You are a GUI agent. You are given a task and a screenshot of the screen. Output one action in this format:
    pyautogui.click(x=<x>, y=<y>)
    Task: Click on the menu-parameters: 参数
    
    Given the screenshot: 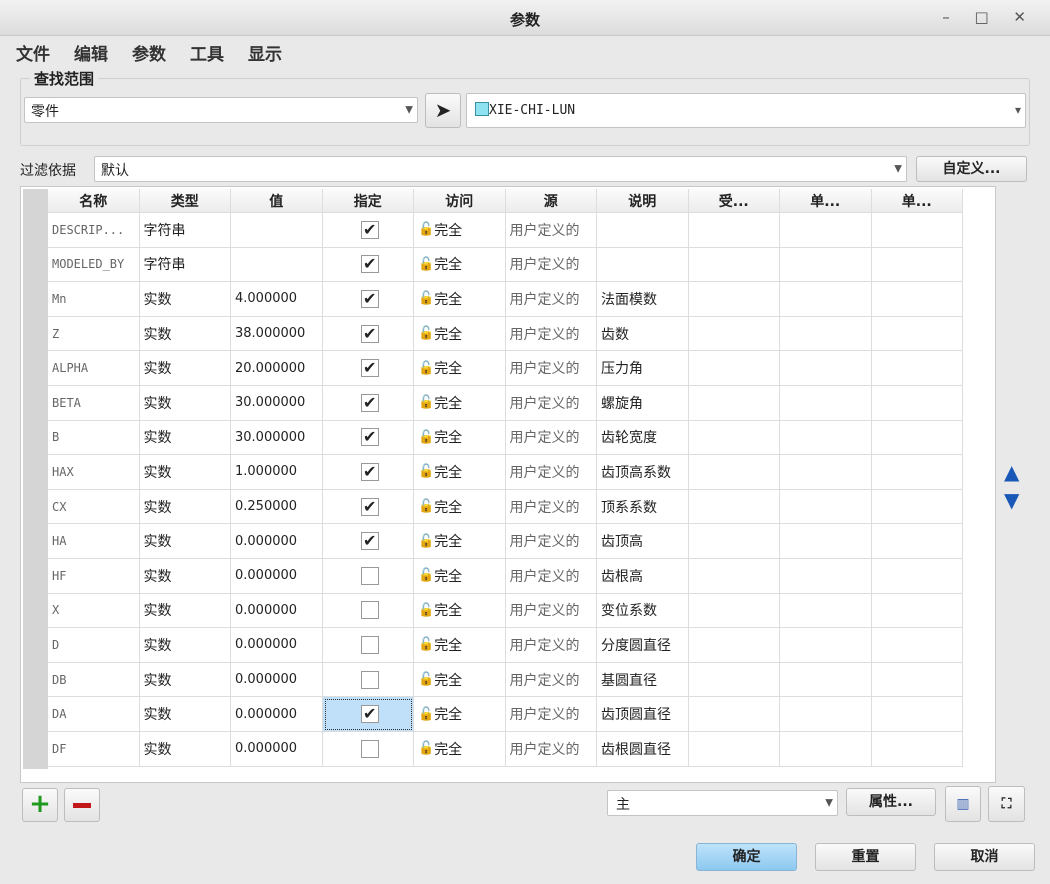 What is the action you would take?
    pyautogui.click(x=149, y=52)
    